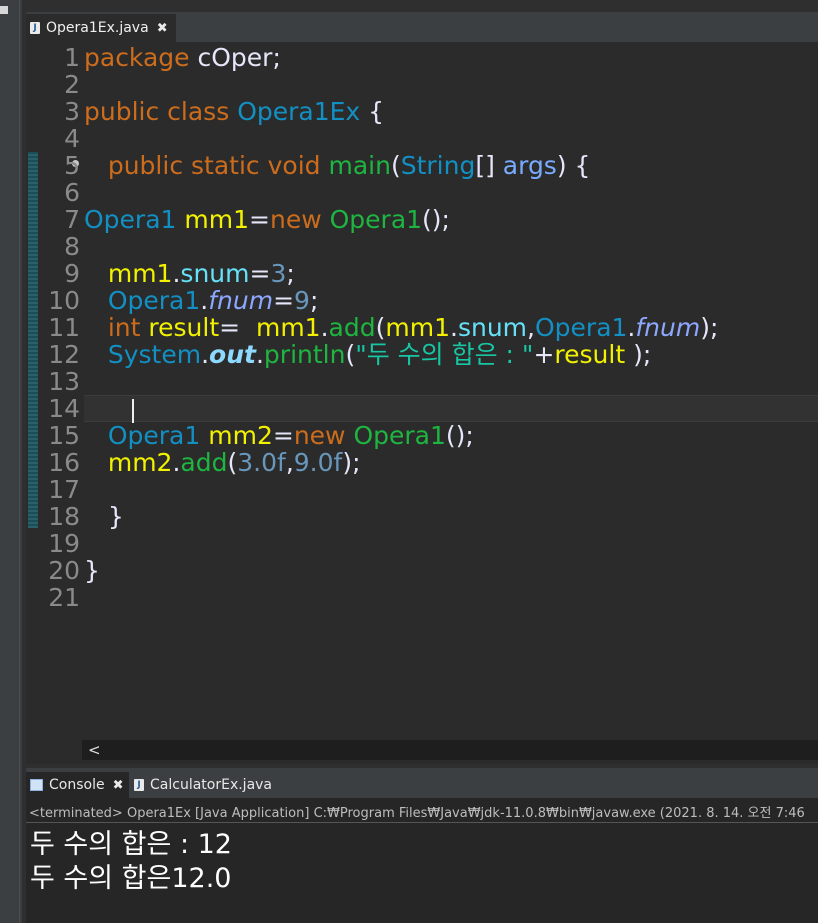 This screenshot has height=923, width=818. I want to click on text-caret, so click(132, 411).